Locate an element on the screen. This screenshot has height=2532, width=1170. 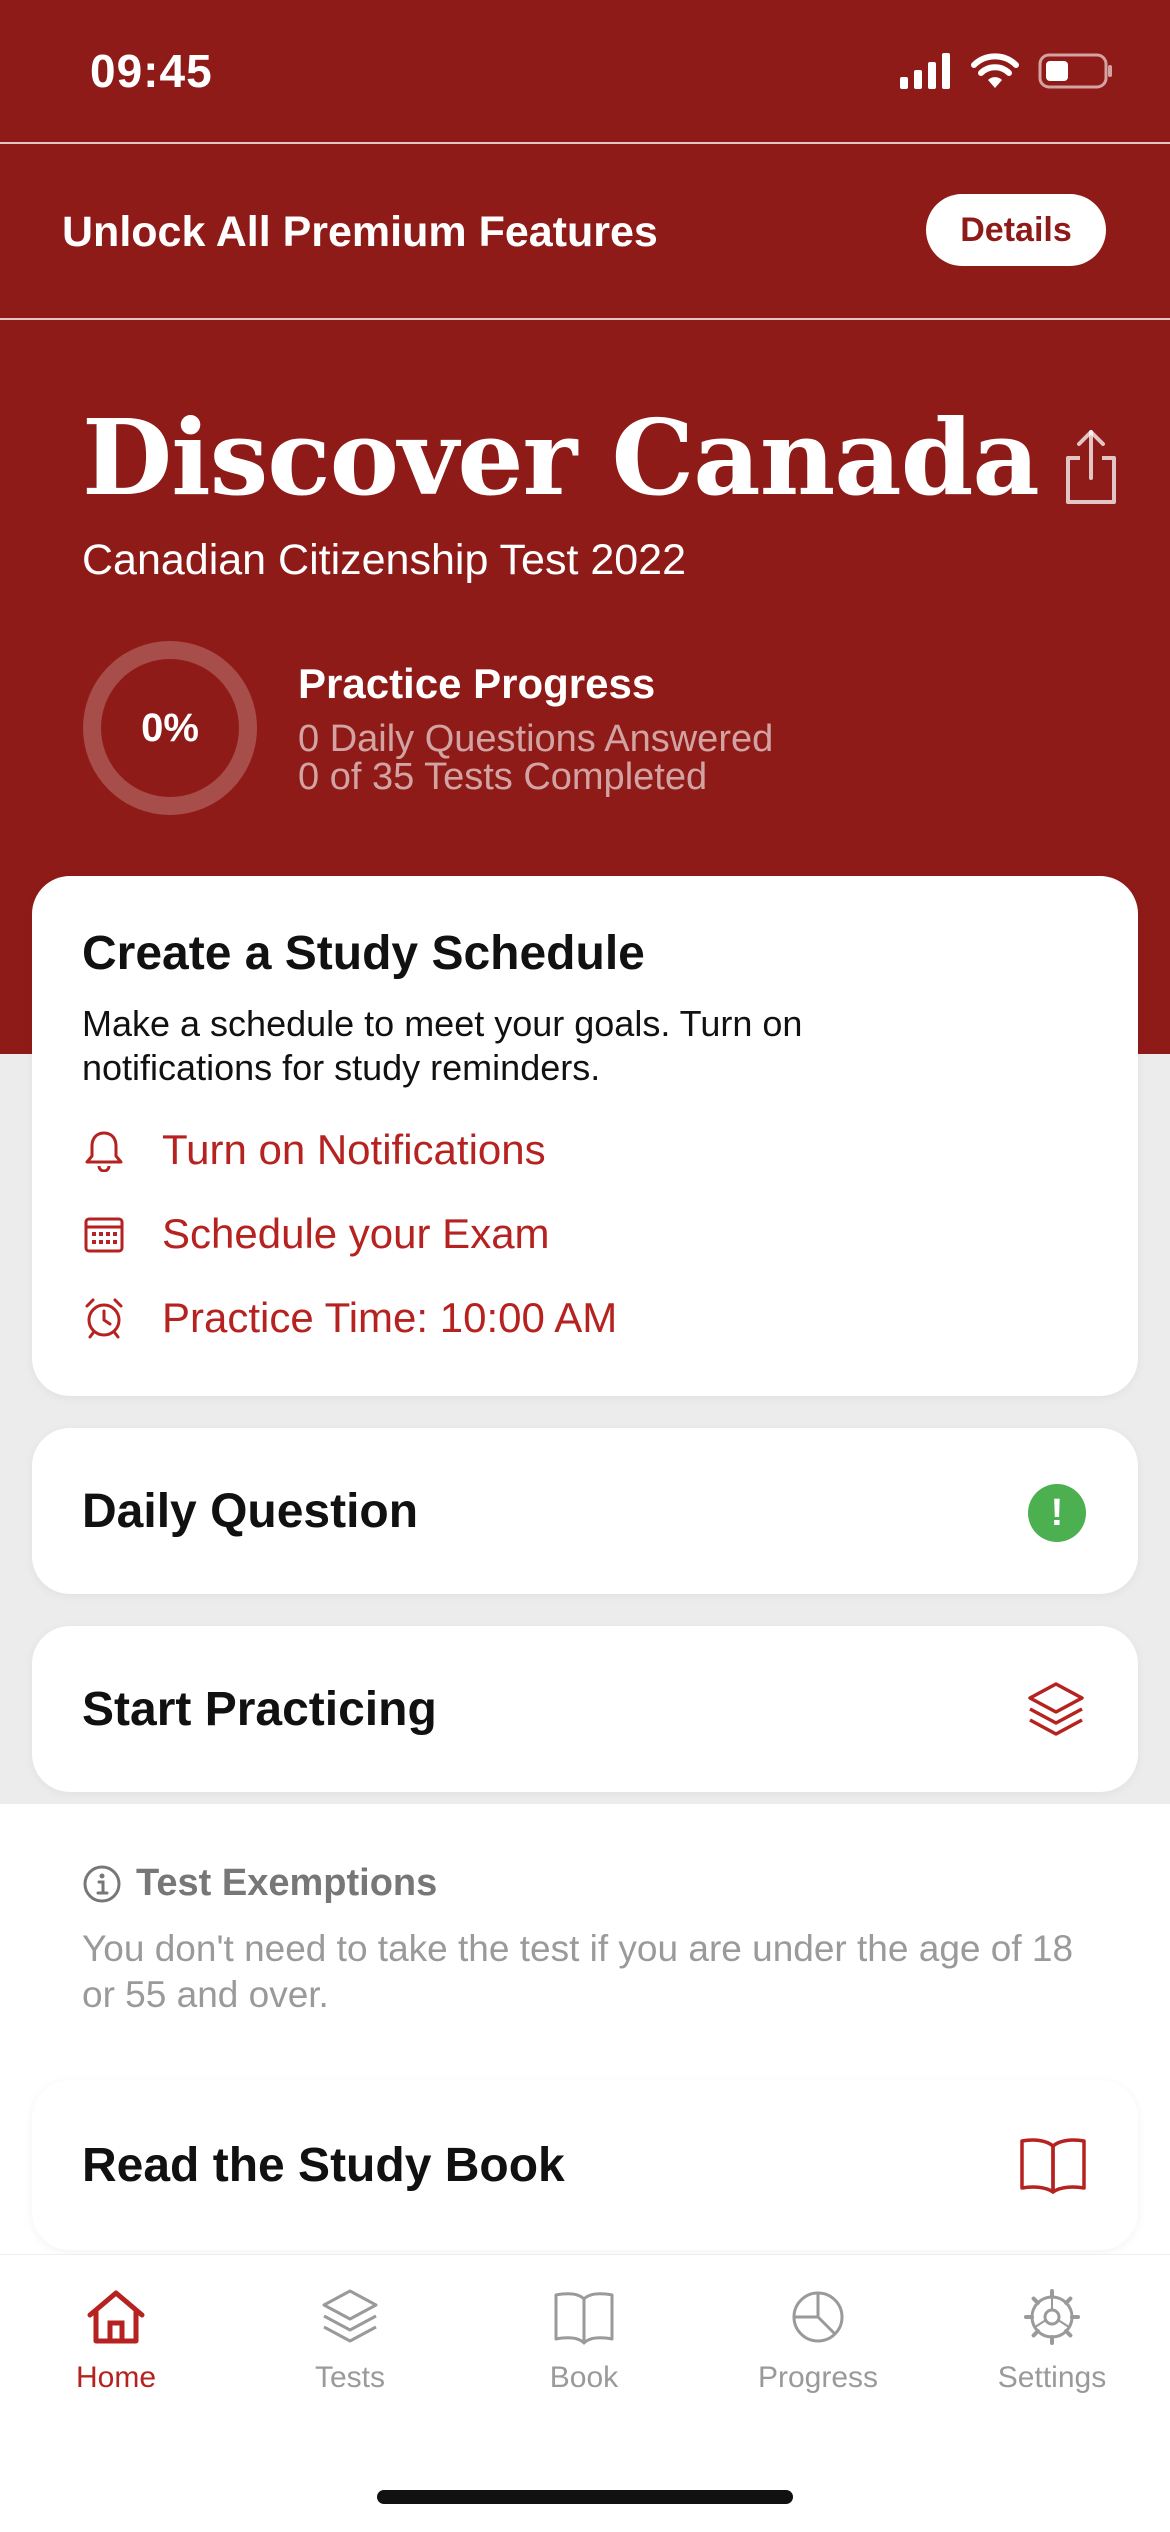
start-practicing-card: Start Practicing is located at coordinates (585, 1709).